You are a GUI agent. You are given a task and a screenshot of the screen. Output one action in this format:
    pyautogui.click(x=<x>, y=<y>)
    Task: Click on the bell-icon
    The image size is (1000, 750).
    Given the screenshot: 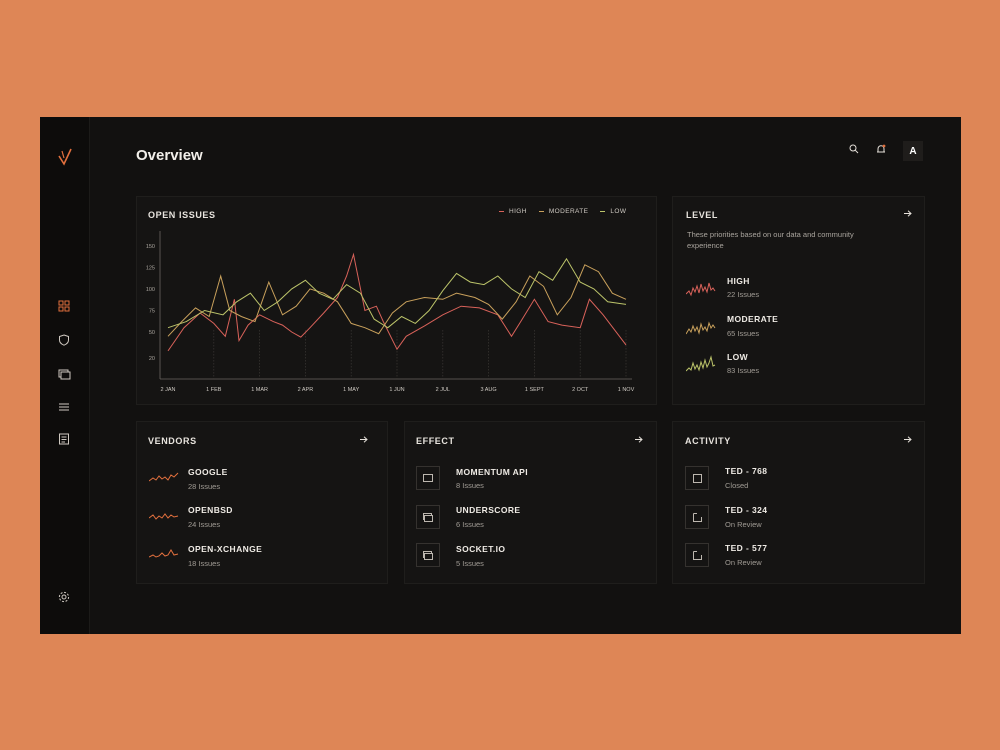 What is the action you would take?
    pyautogui.click(x=881, y=149)
    